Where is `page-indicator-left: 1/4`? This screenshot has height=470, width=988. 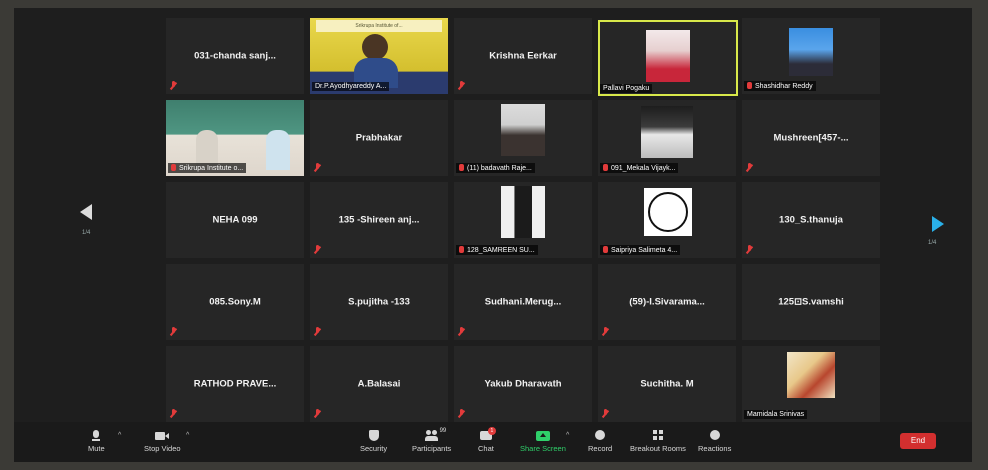 page-indicator-left: 1/4 is located at coordinates (86, 233).